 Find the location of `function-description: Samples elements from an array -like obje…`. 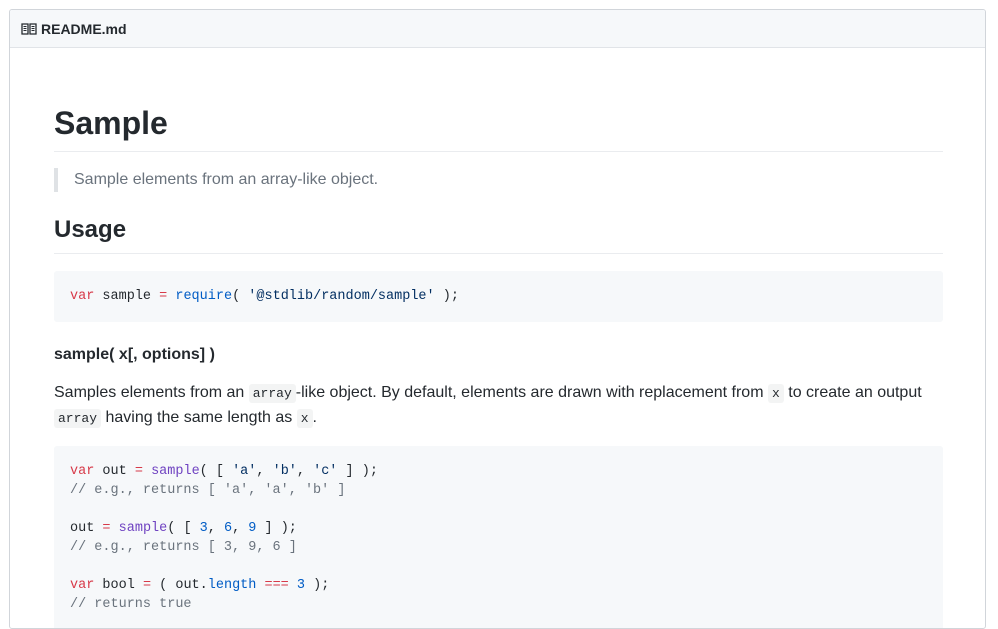

function-description: Samples elements from an array -like obje… is located at coordinates (488, 406).